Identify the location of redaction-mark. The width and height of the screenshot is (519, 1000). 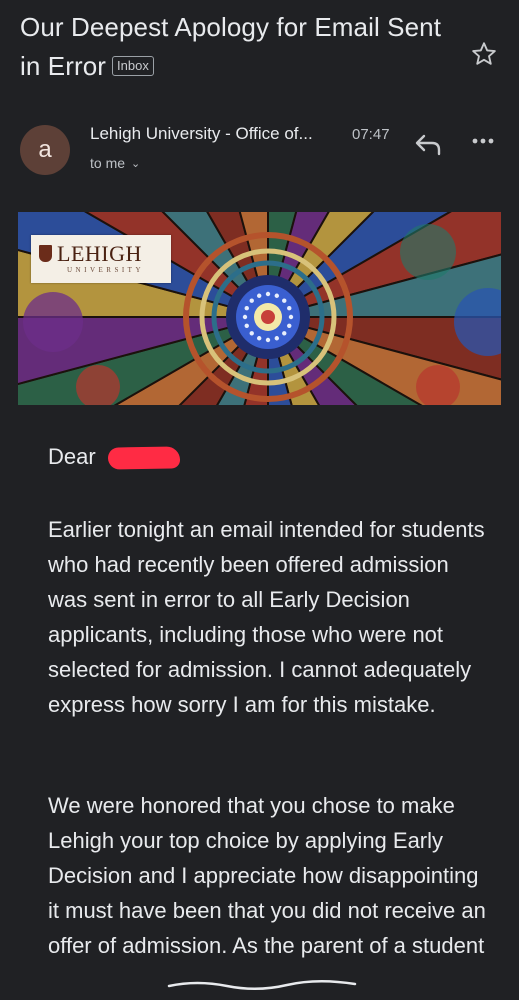
(144, 458).